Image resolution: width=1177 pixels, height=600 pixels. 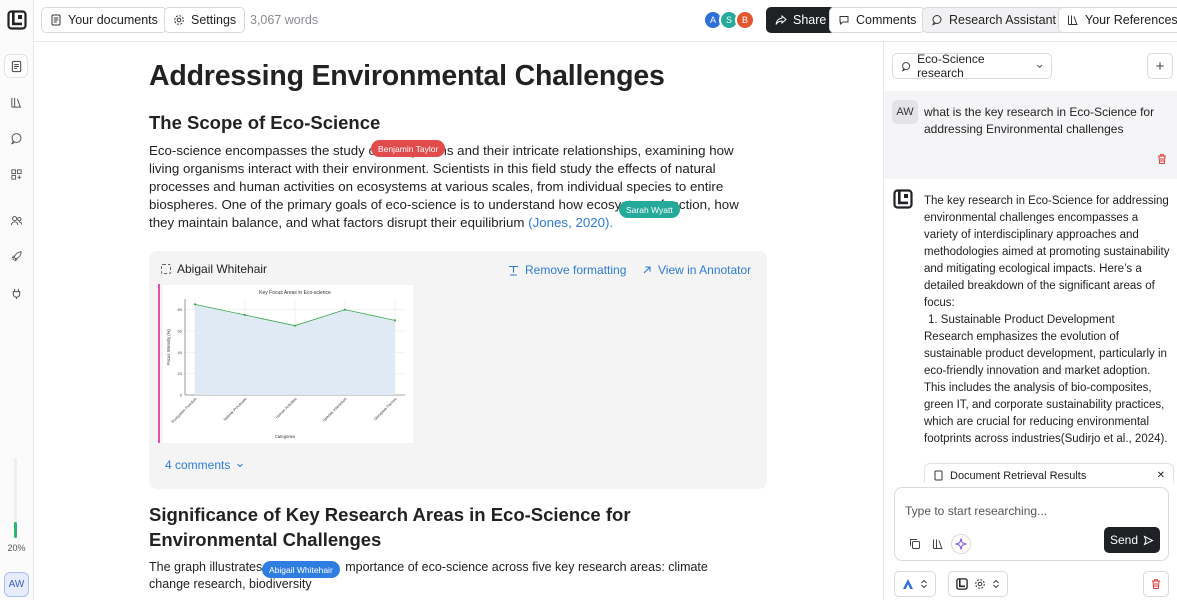 What do you see at coordinates (513, 270) in the screenshot?
I see `clear-format-icon` at bounding box center [513, 270].